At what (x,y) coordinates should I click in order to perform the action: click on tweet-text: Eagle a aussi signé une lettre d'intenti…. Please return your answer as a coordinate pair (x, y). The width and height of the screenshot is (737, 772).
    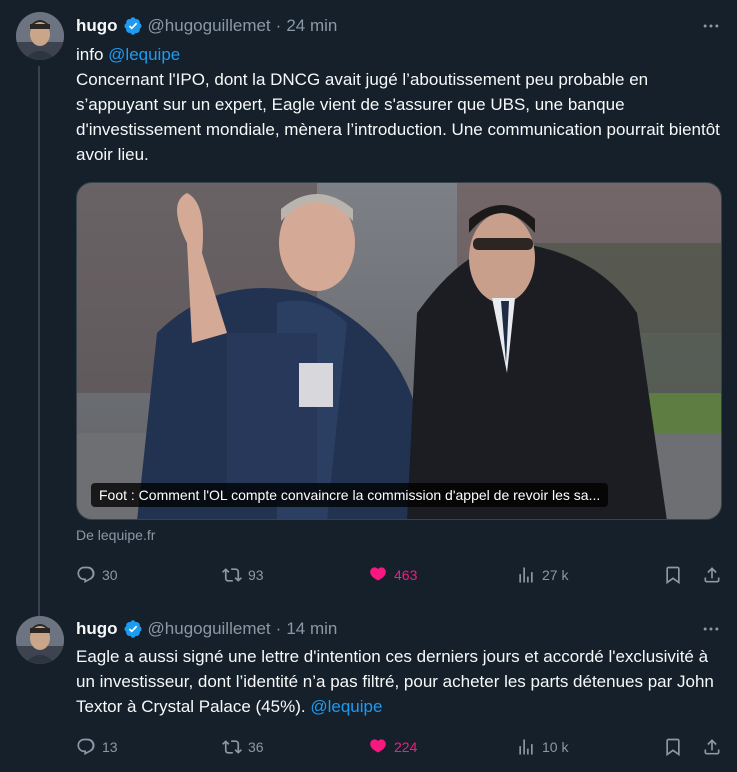
    Looking at the image, I should click on (401, 681).